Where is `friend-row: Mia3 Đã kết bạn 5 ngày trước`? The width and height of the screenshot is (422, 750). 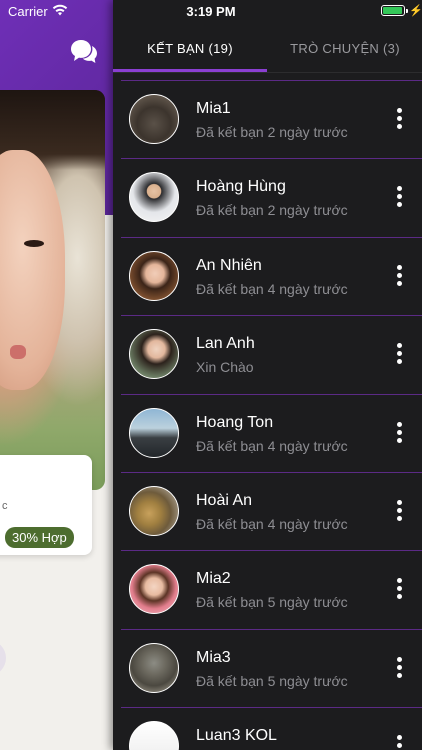
friend-row: Mia3 Đã kết bạn 5 ngày trước is located at coordinates (267, 668).